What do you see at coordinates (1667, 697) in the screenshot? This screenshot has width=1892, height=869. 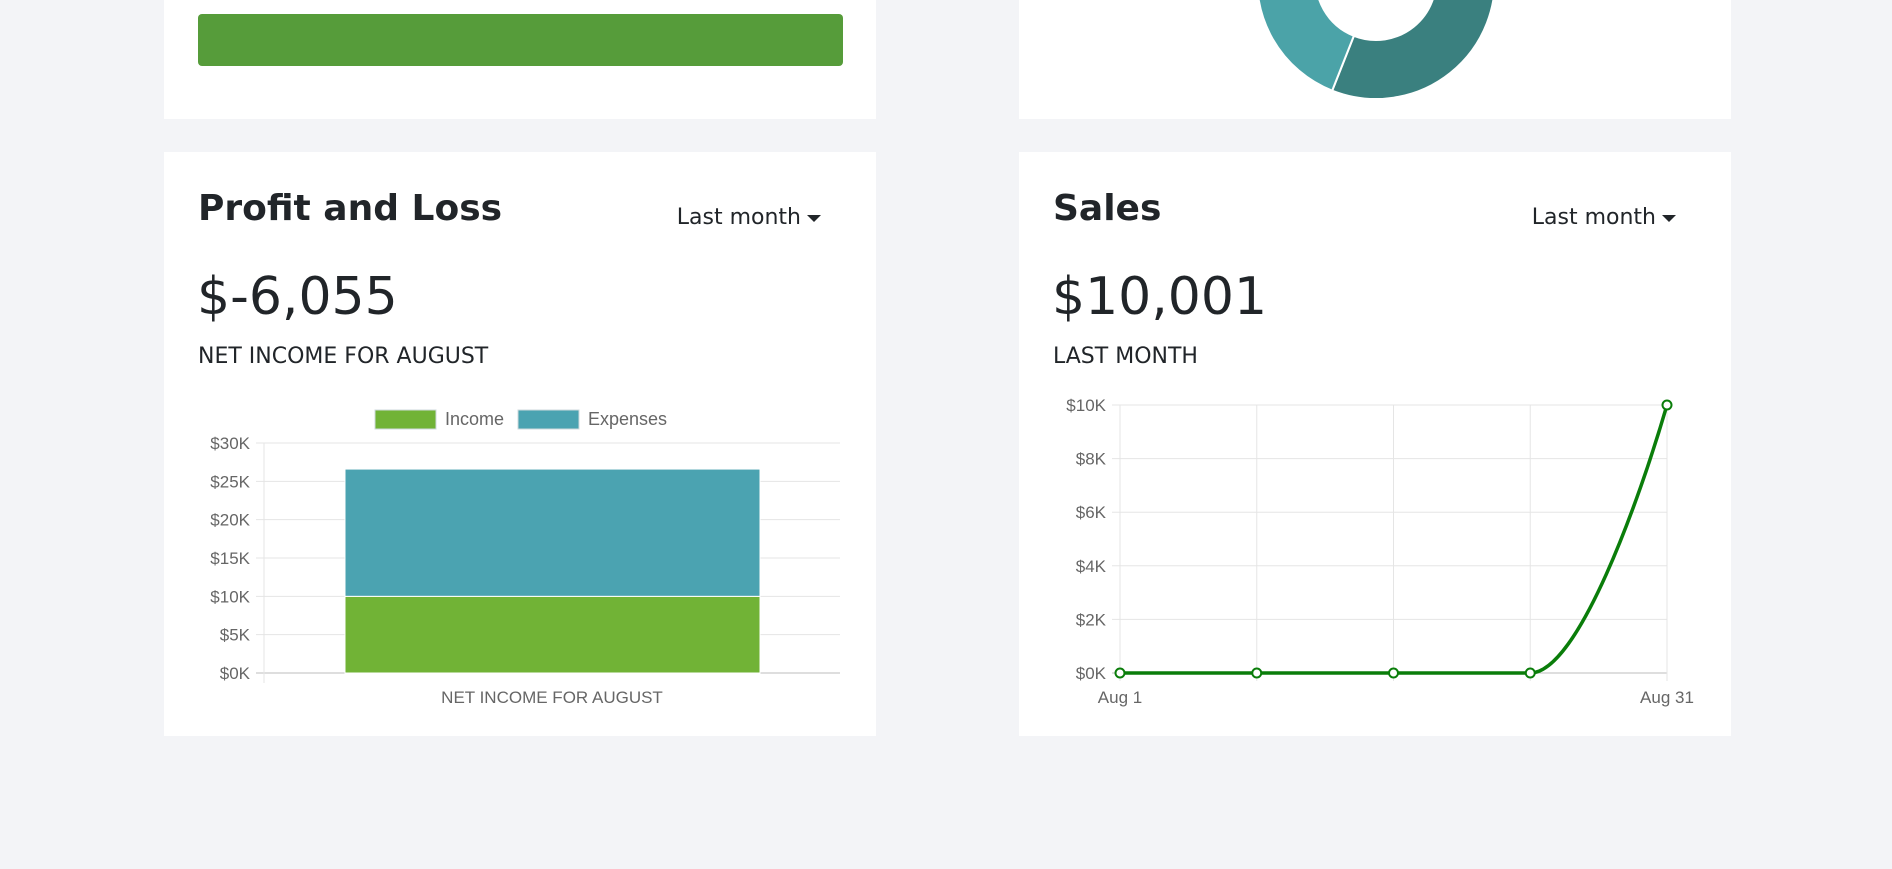 I see `x-tick-label: Aug 31` at bounding box center [1667, 697].